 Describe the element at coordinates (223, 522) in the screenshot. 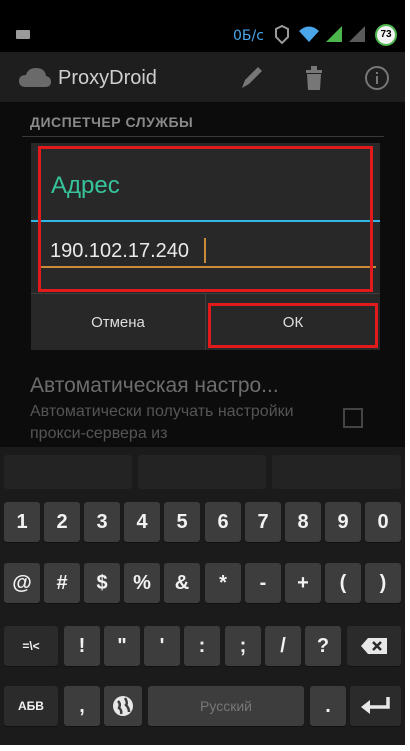

I see `key-6: 6` at that location.